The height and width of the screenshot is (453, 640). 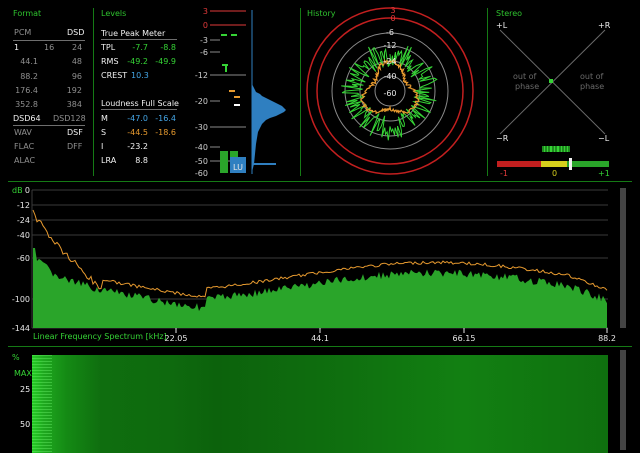 I want to click on container-dsf: DSF, so click(x=75, y=132).